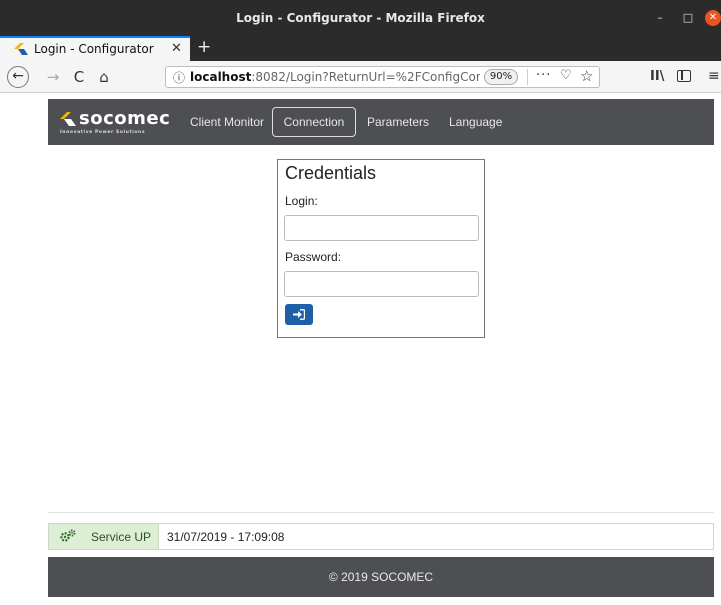 This screenshot has height=605, width=721. I want to click on tab-close-icon: ✕, so click(176, 48).